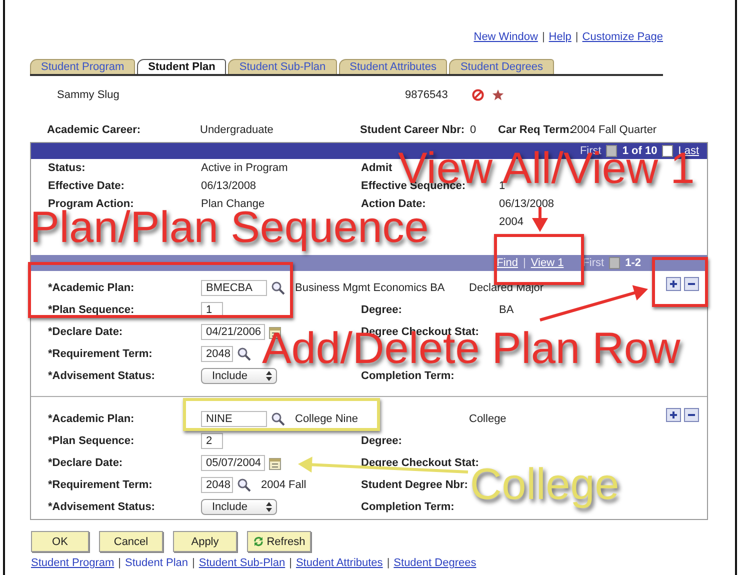 The width and height of the screenshot is (740, 575). I want to click on field-value: 0, so click(474, 130).